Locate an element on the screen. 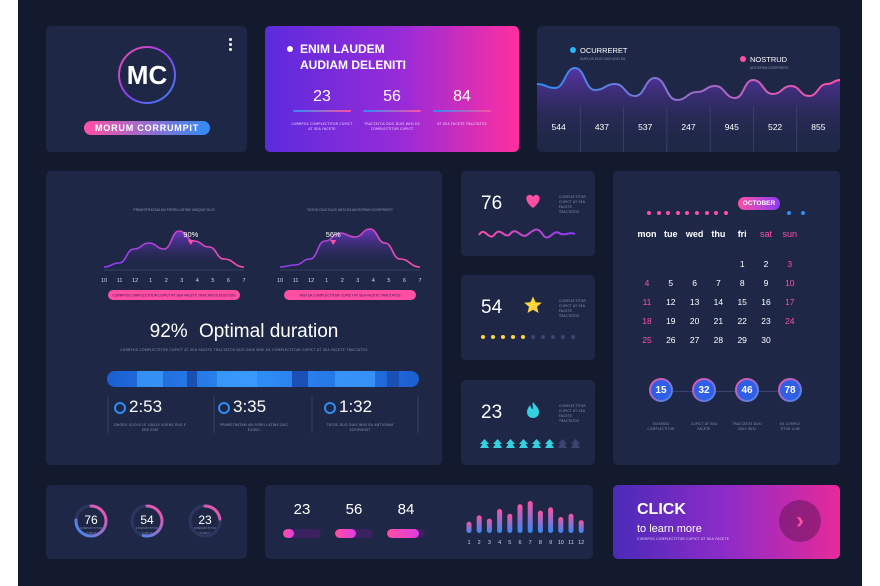 The width and height of the screenshot is (880, 586). histogram-label: 7 is located at coordinates (530, 543).